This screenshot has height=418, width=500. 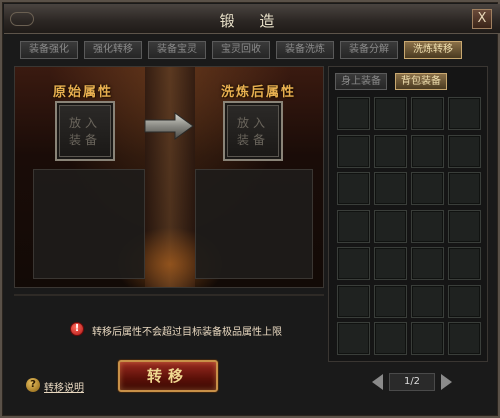 I want to click on prev-page-icon, so click(x=377, y=382).